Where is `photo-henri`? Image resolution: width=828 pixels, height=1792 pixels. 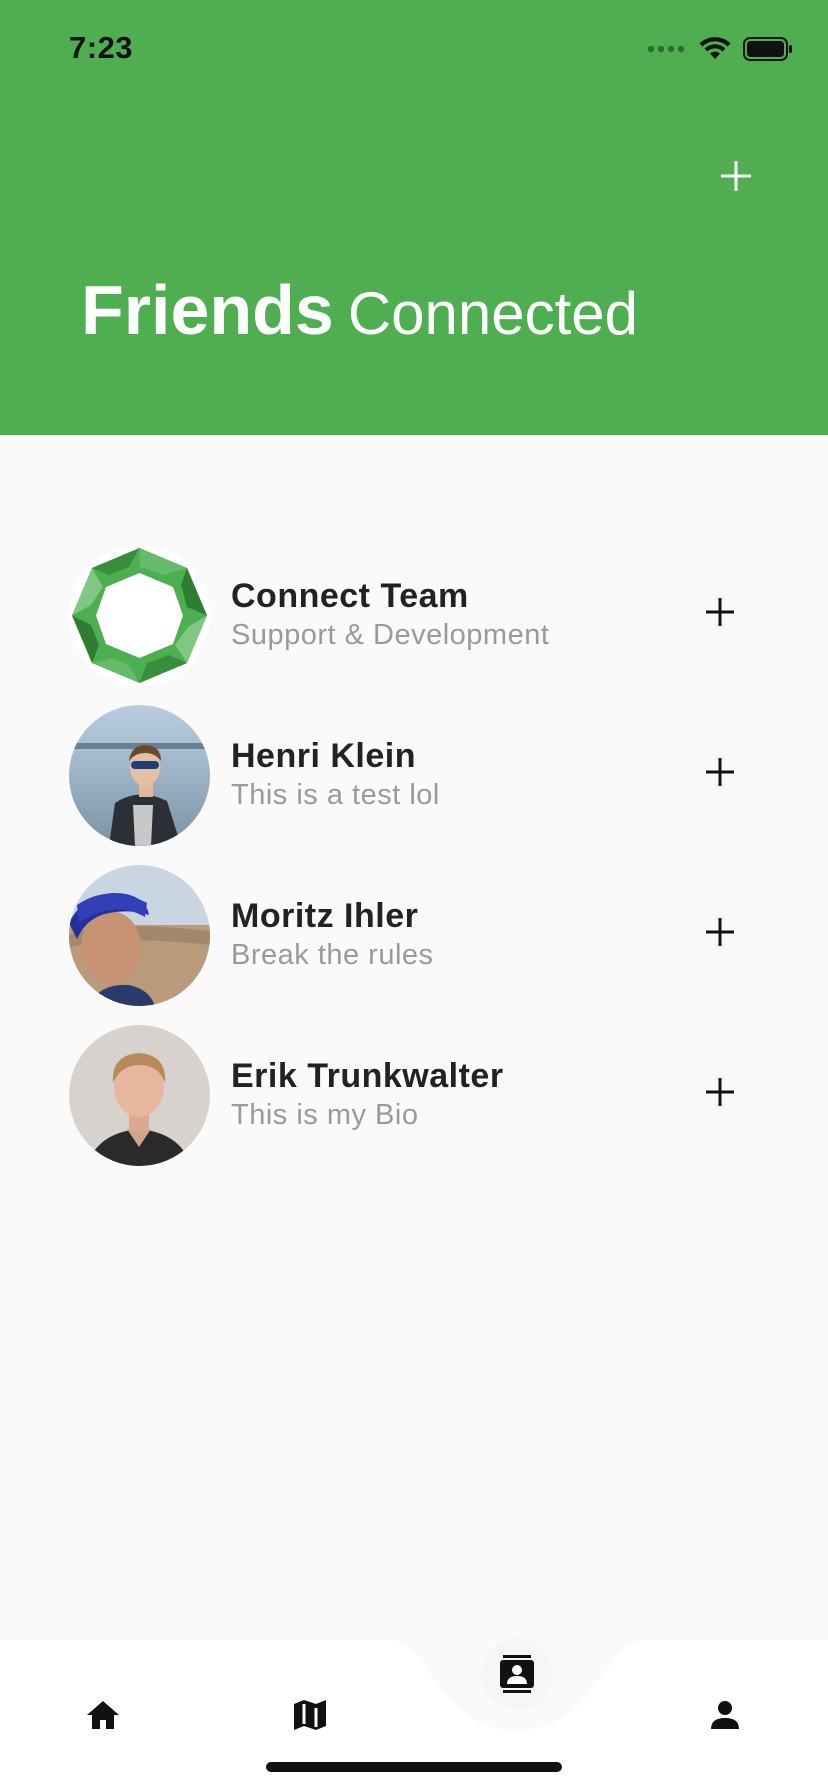
photo-henri is located at coordinates (139, 775).